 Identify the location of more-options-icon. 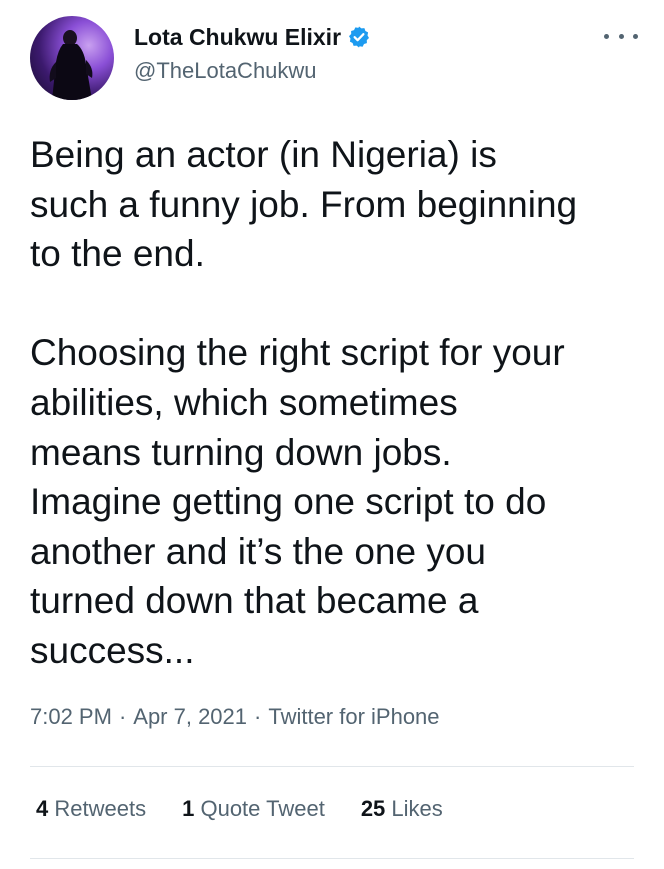
(621, 36).